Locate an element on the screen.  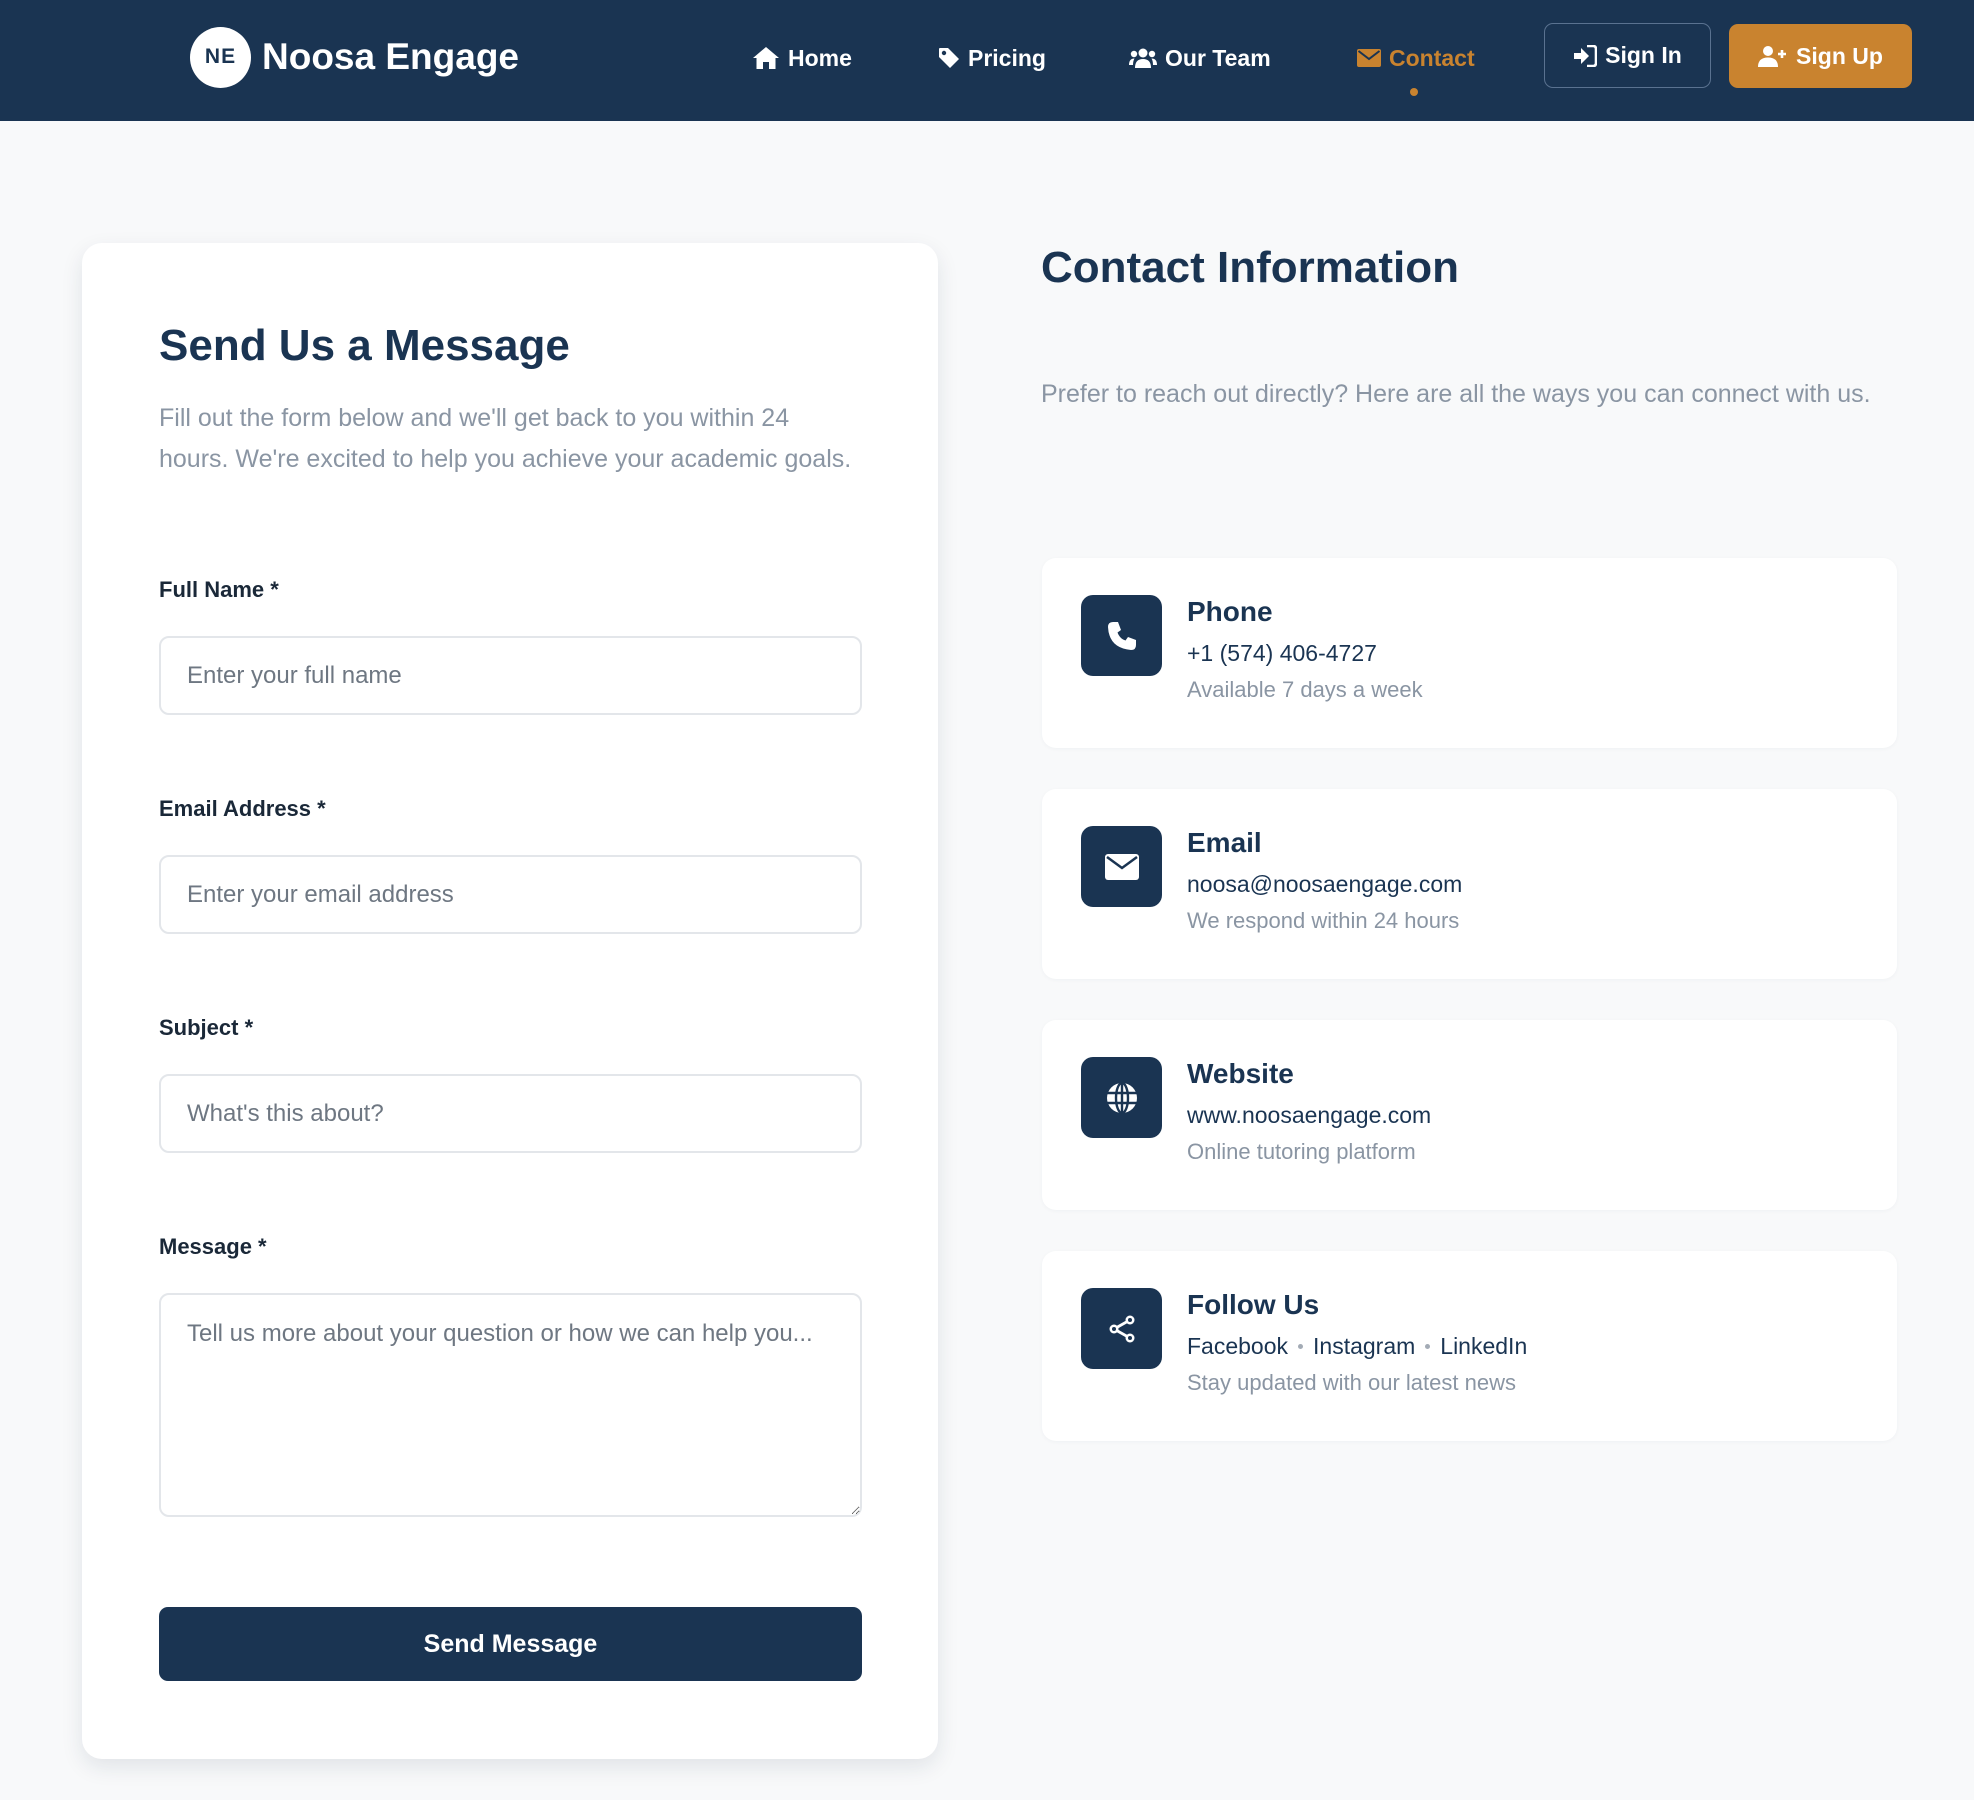
phone-icon is located at coordinates (1121, 635).